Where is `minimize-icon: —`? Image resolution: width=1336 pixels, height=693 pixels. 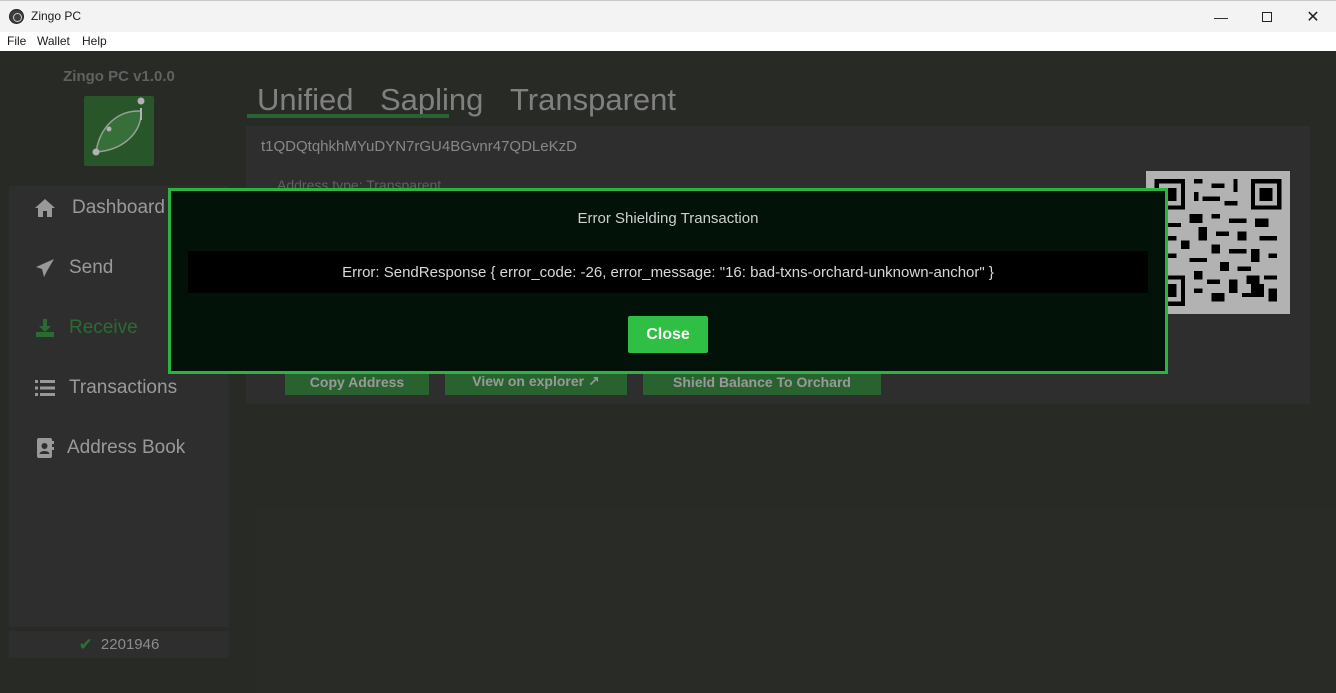
minimize-icon: — is located at coordinates (1221, 17).